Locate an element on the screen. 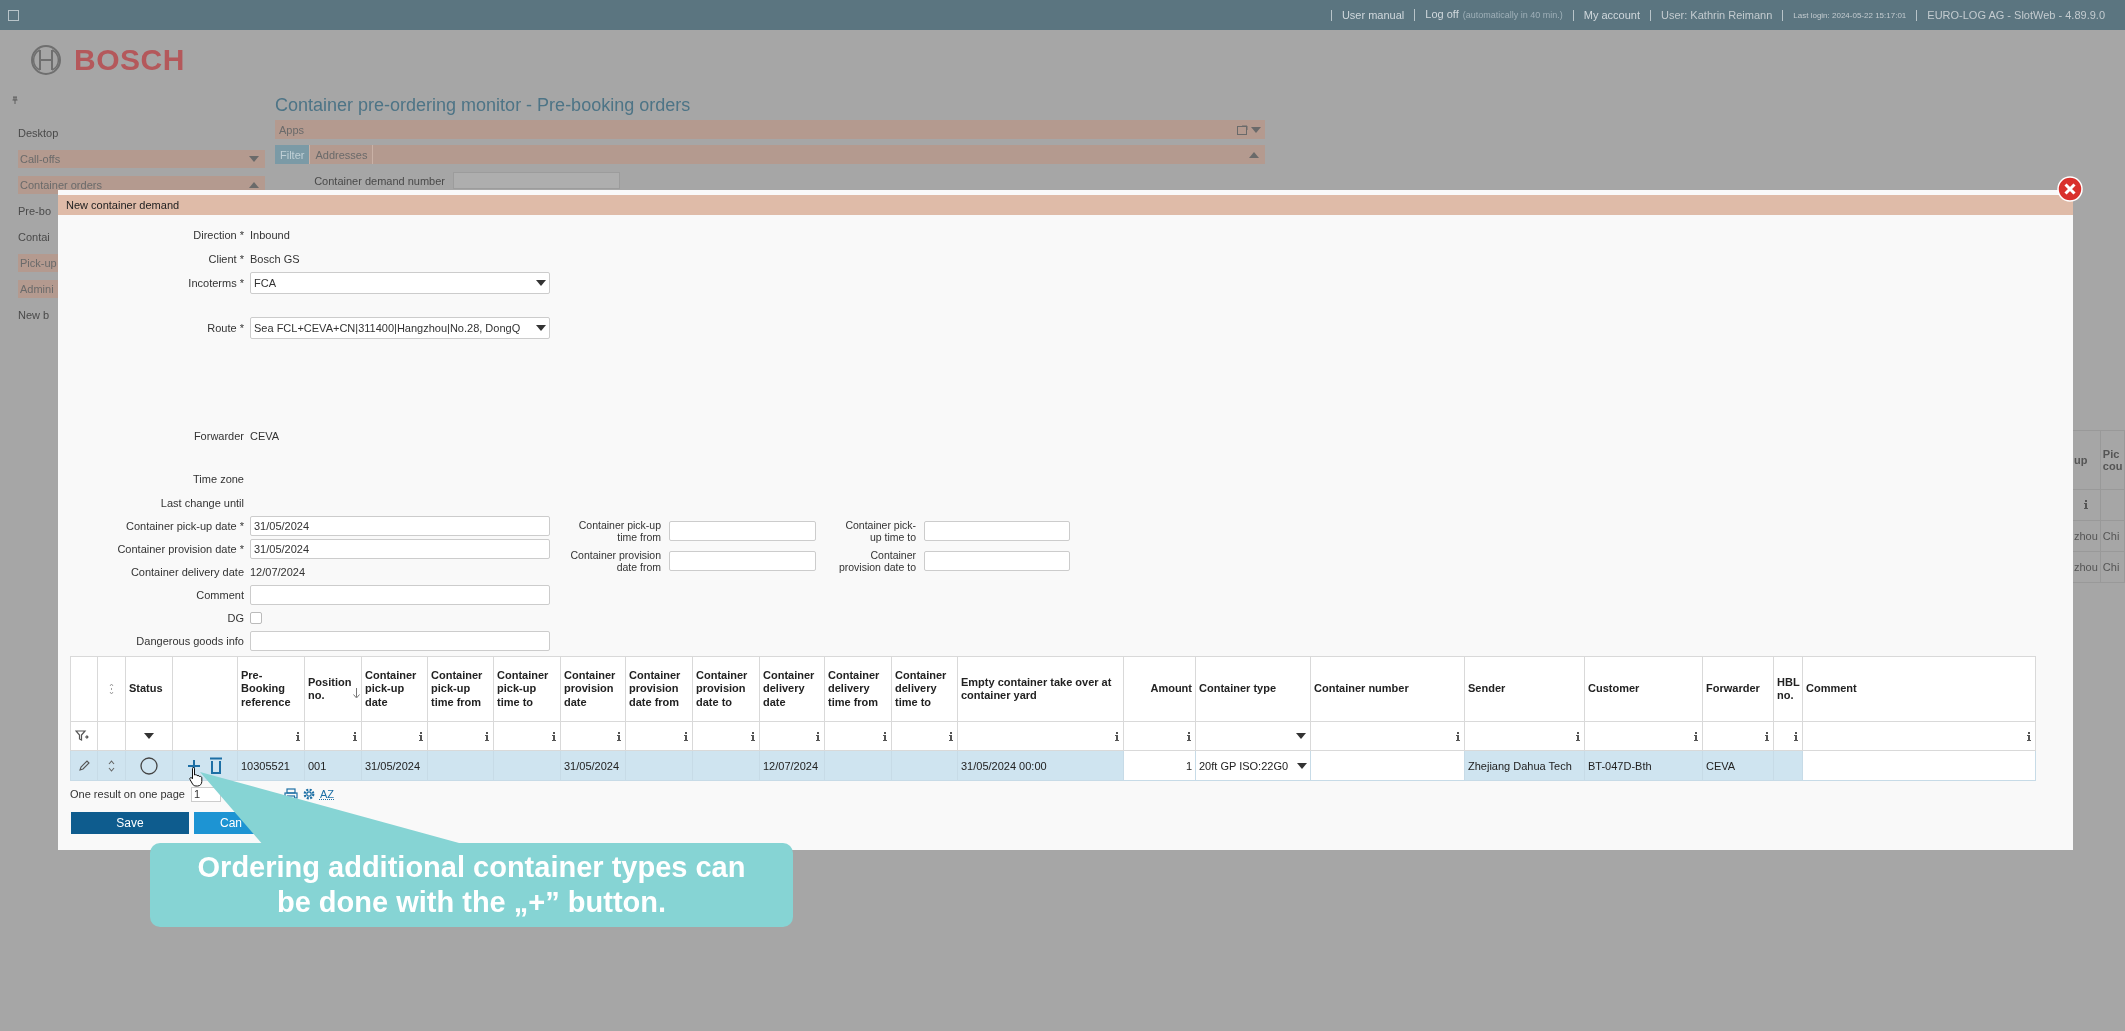 This screenshot has height=1031, width=2125. close-icon is located at coordinates (2070, 189).